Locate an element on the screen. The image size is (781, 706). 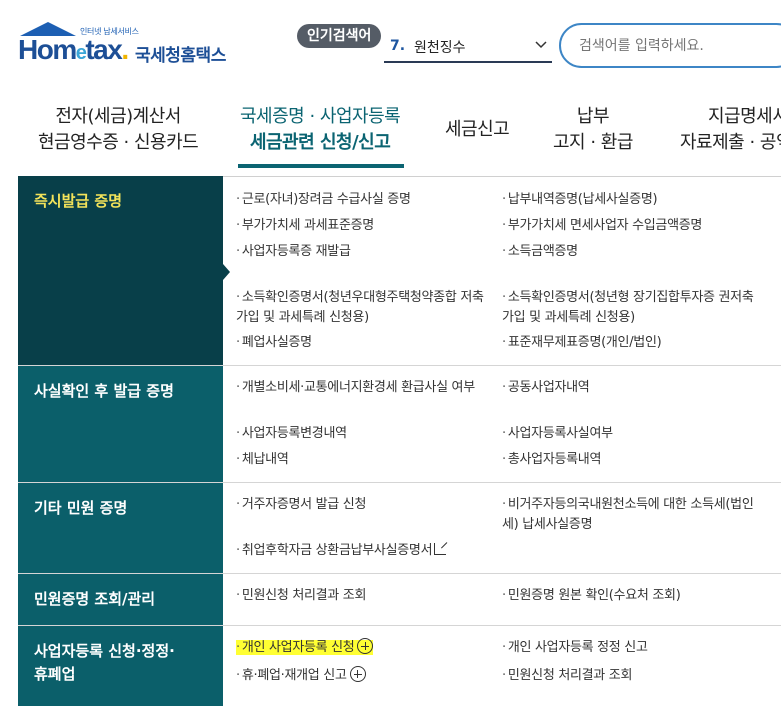
nav-tab-line2: 세금관련 신청/신고 is located at coordinates (320, 142).